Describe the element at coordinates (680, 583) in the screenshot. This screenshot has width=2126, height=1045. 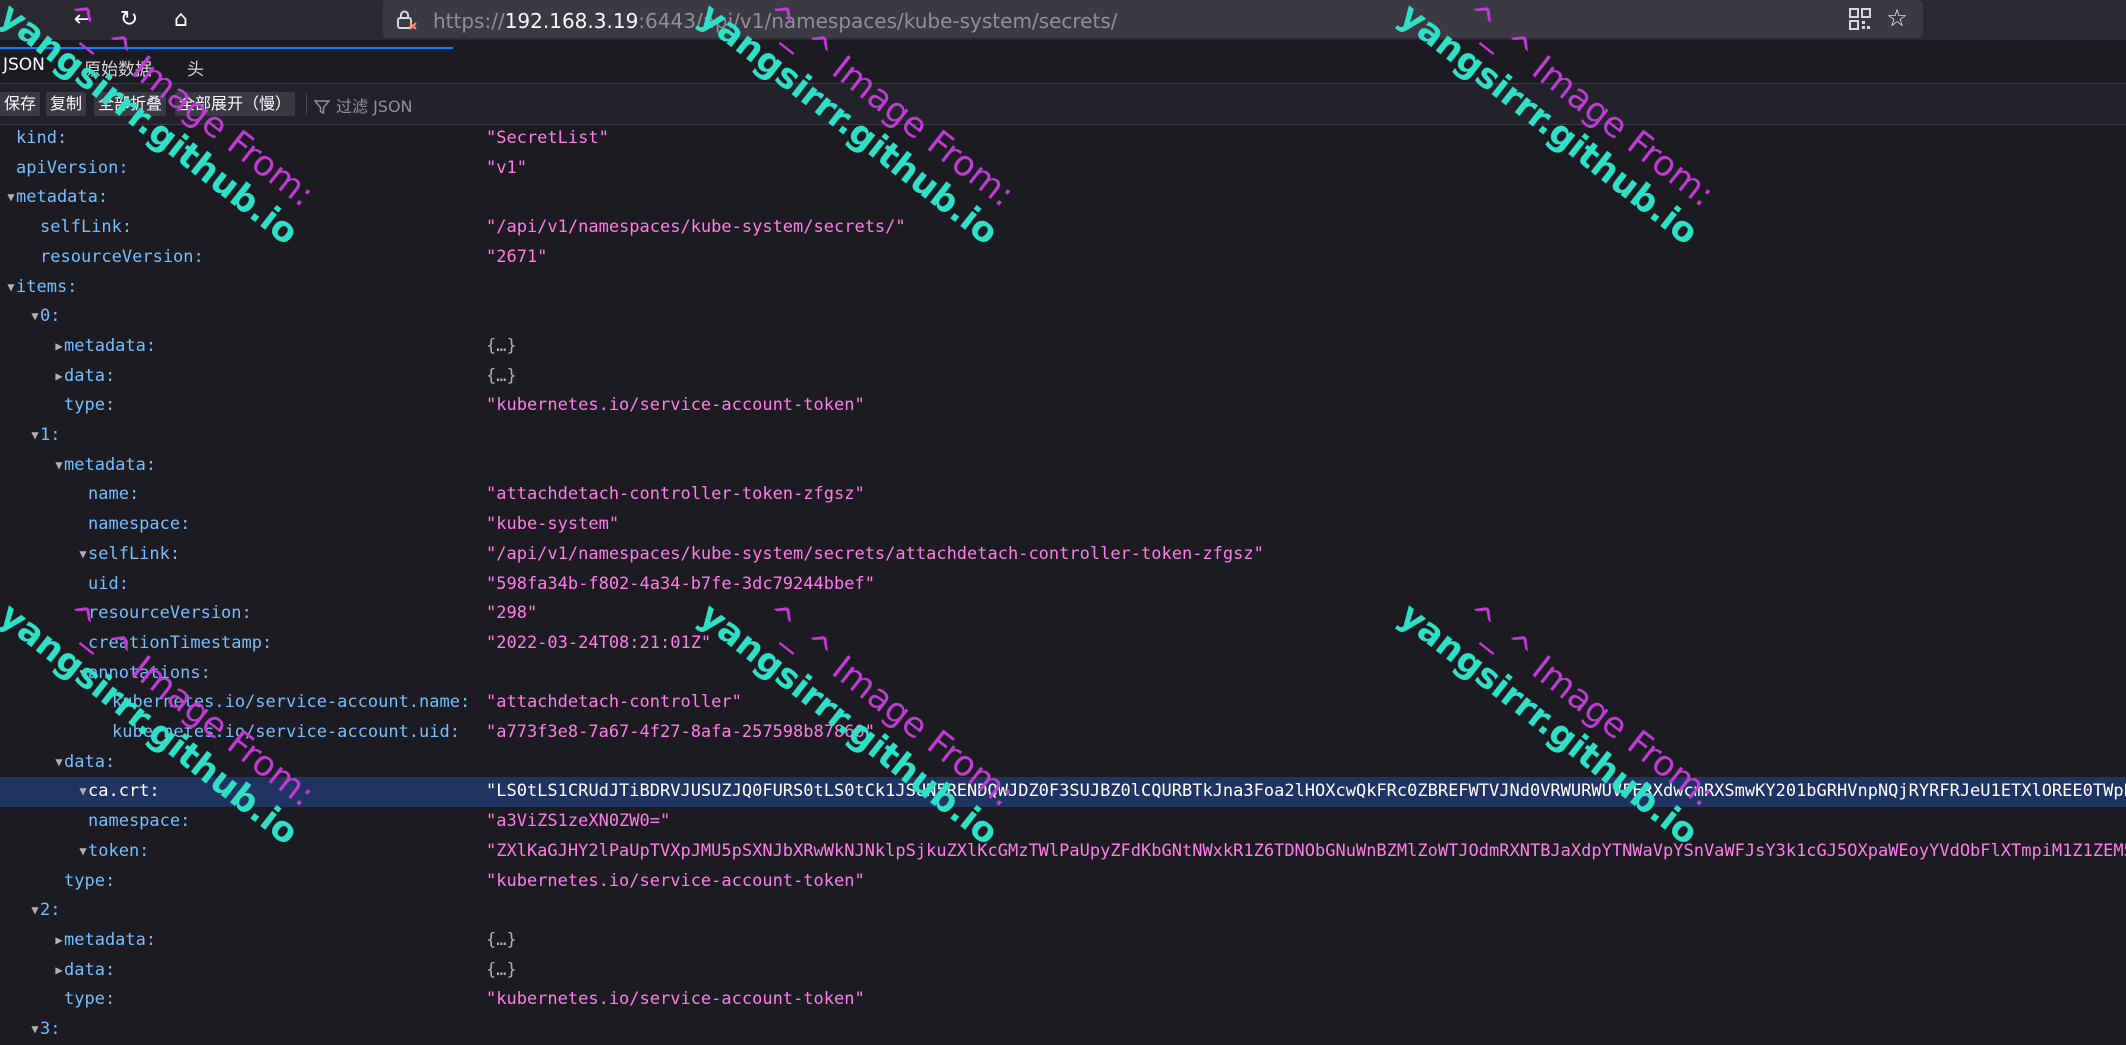
I see `json-value: "598fa34b-f802-4a34-b7fe-3dc79244bbef"` at that location.